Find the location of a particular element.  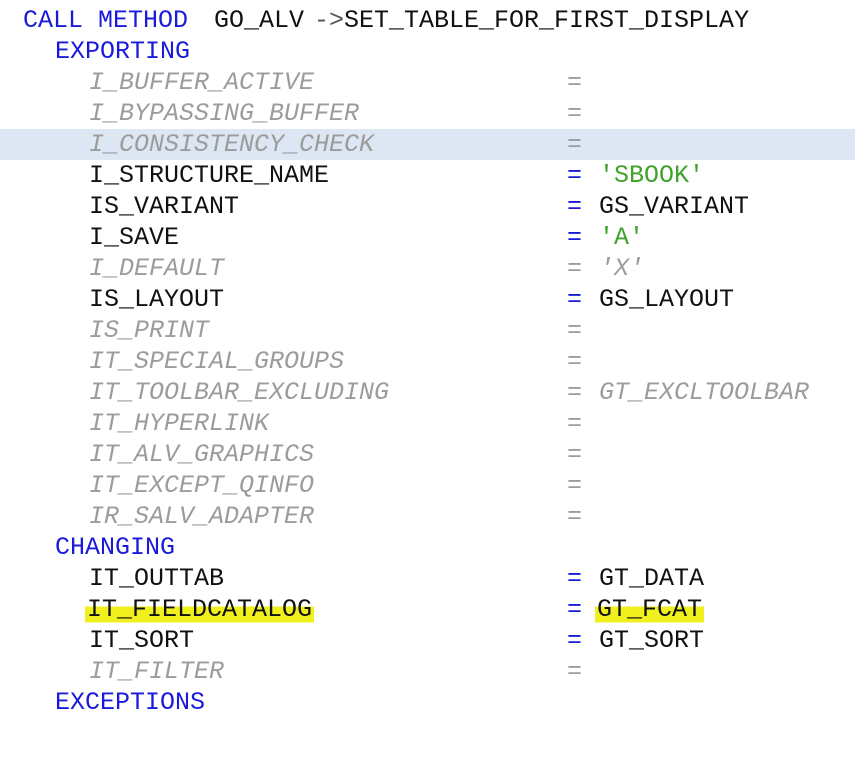

code-line-param: IT_TOOLBAR_EXCLUDING = GT_EXCLTOOLBAR is located at coordinates (427, 392).